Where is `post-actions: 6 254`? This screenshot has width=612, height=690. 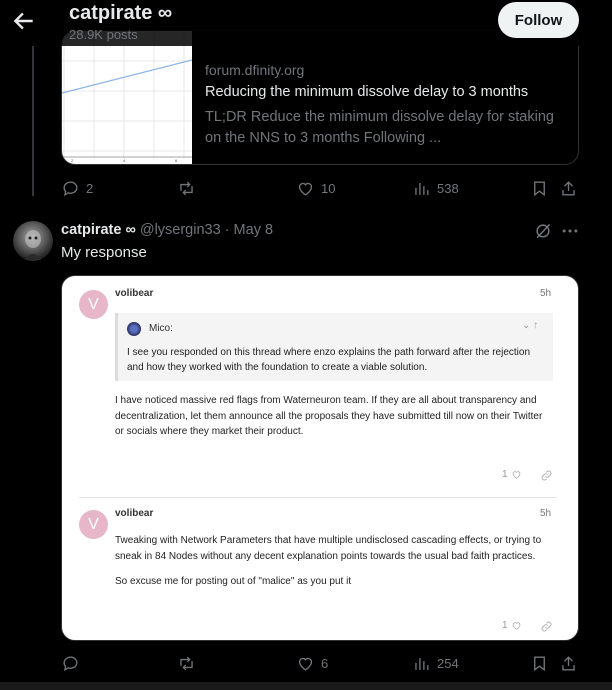
post-actions: 6 254 is located at coordinates (321, 663).